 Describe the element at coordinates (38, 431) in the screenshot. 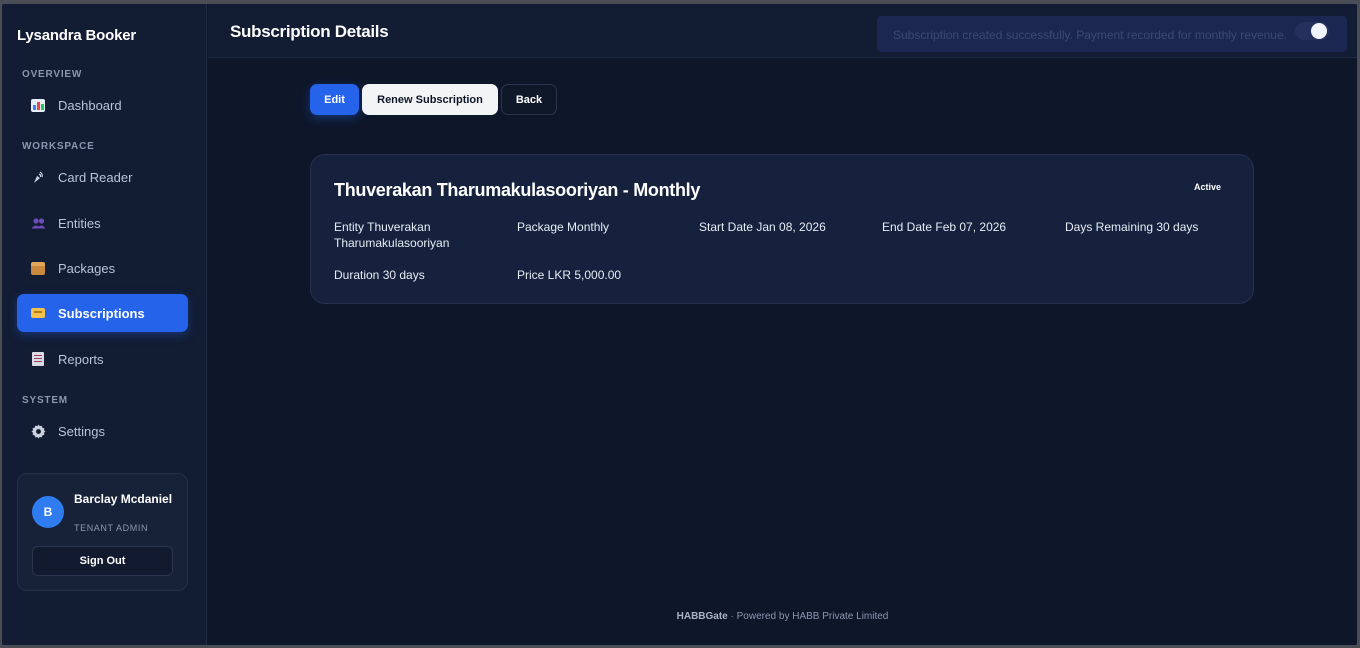

I see `gear-icon` at that location.